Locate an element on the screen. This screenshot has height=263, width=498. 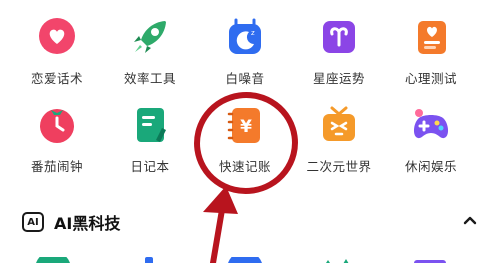
app-label: 二次元世界 is located at coordinates (339, 166).